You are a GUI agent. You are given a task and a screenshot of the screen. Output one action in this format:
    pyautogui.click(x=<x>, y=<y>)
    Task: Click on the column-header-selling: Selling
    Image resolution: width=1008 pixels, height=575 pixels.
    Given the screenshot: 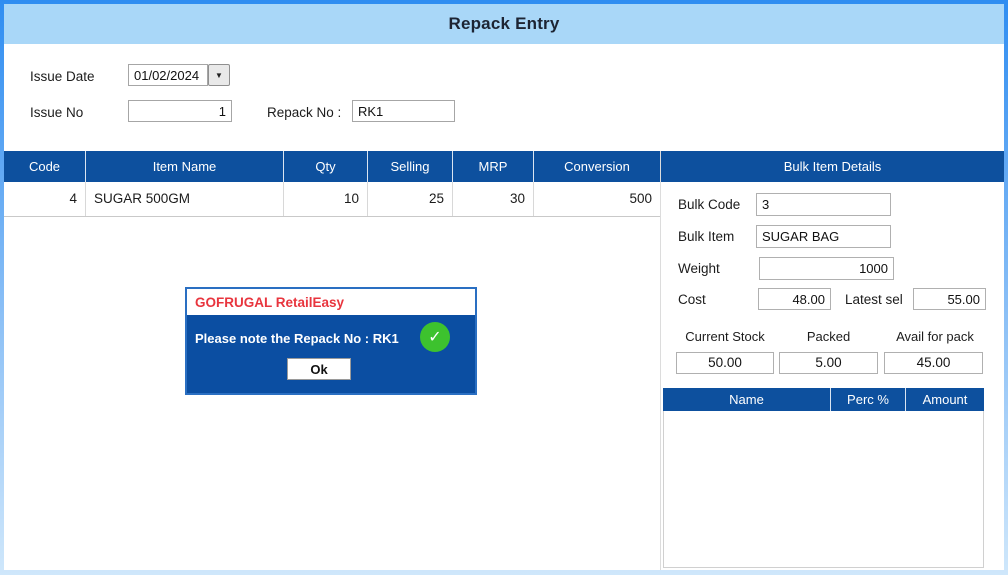 What is the action you would take?
    pyautogui.click(x=410, y=166)
    